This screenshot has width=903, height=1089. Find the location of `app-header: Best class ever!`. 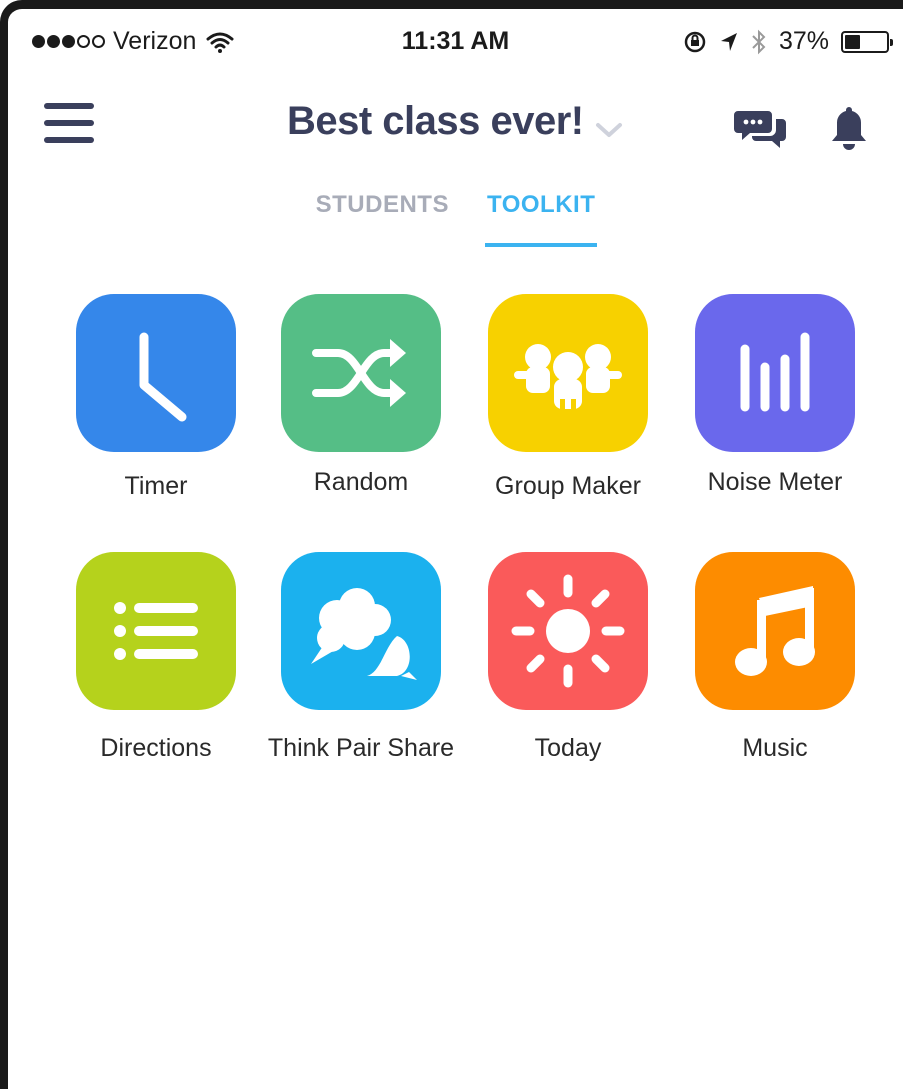

app-header: Best class ever! is located at coordinates (455, 129).